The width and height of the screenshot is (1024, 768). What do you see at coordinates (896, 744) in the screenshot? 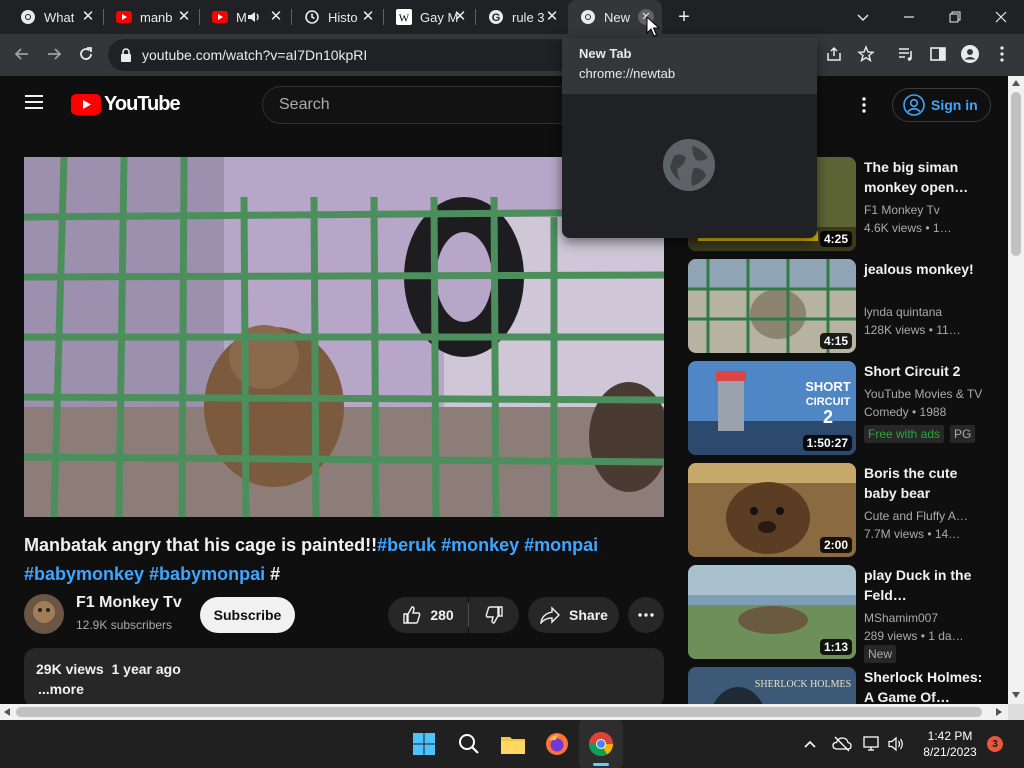
I see `volume-icon` at bounding box center [896, 744].